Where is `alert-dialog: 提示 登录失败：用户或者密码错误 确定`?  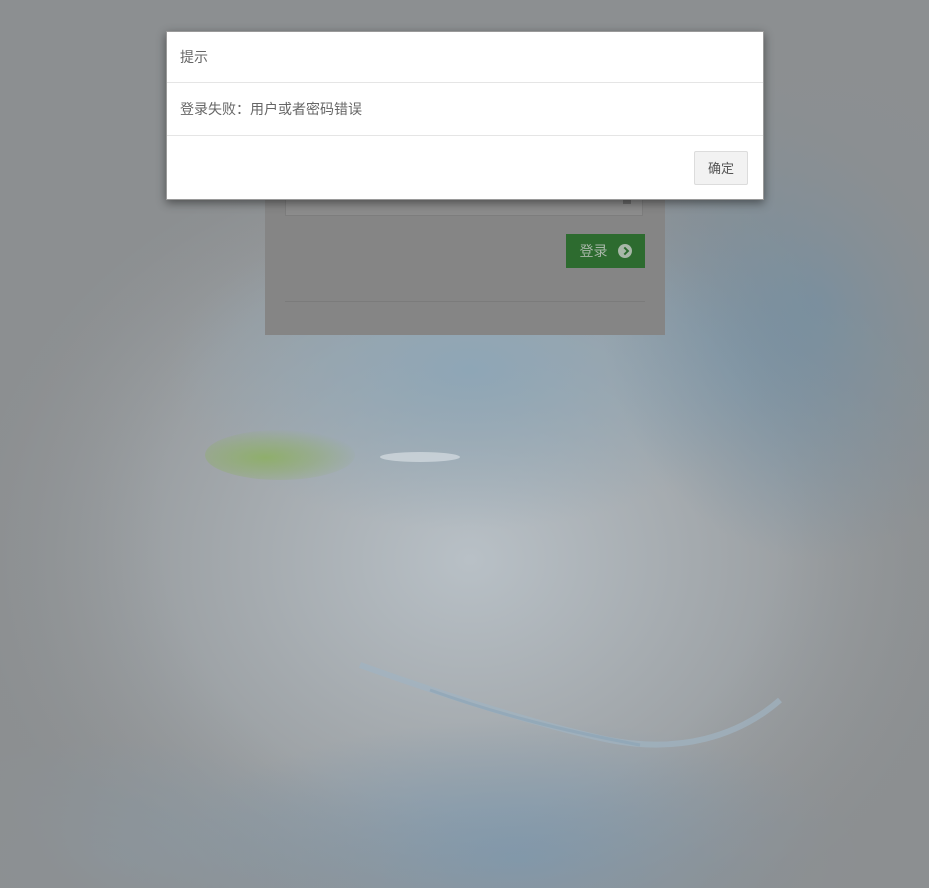 alert-dialog: 提示 登录失败：用户或者密码错误 确定 is located at coordinates (465, 115).